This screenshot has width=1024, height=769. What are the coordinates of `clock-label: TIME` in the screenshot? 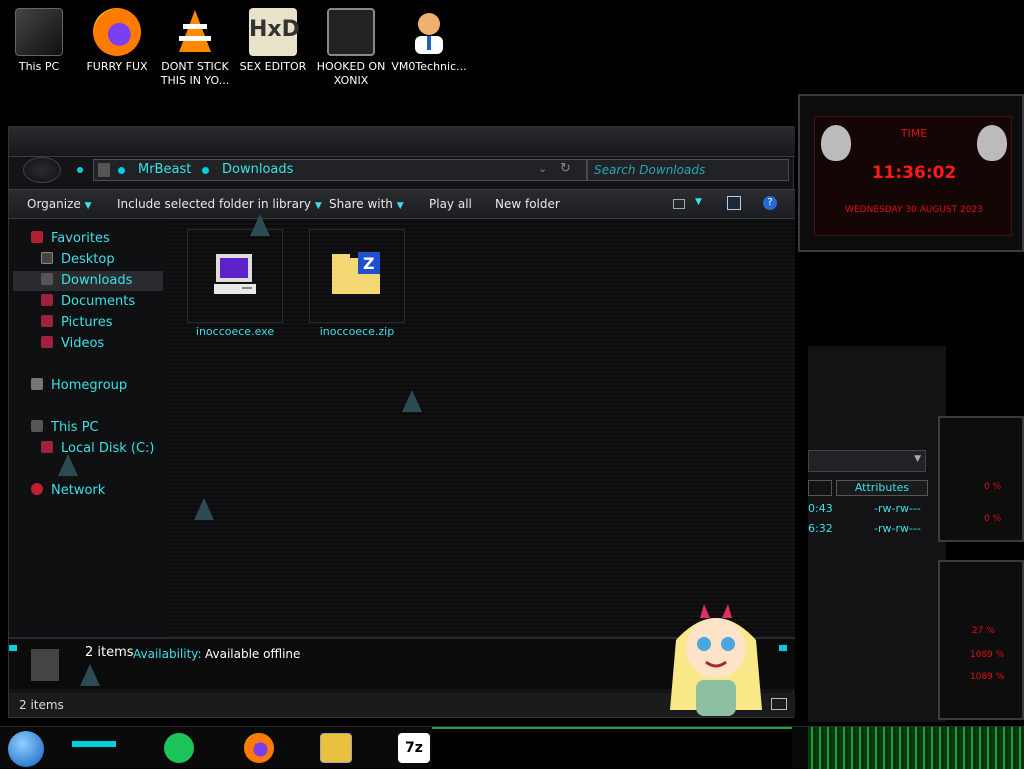 It's located at (914, 133).